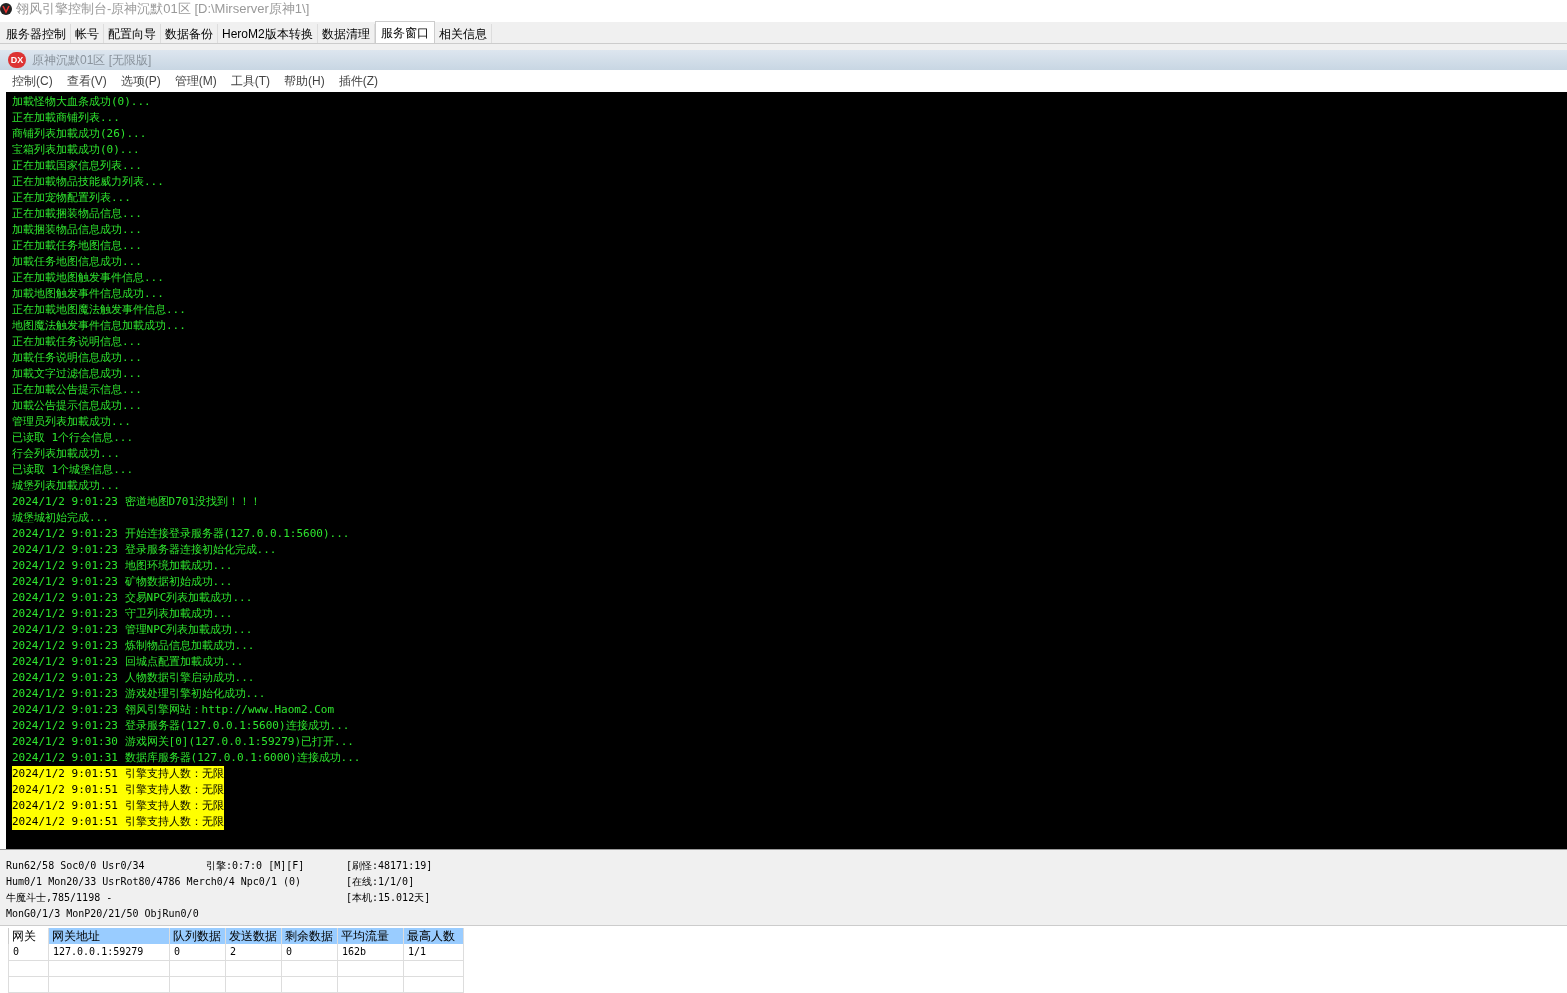 This screenshot has height=993, width=1567. Describe the element at coordinates (250, 81) in the screenshot. I see `menu-item: 工具(T)` at that location.